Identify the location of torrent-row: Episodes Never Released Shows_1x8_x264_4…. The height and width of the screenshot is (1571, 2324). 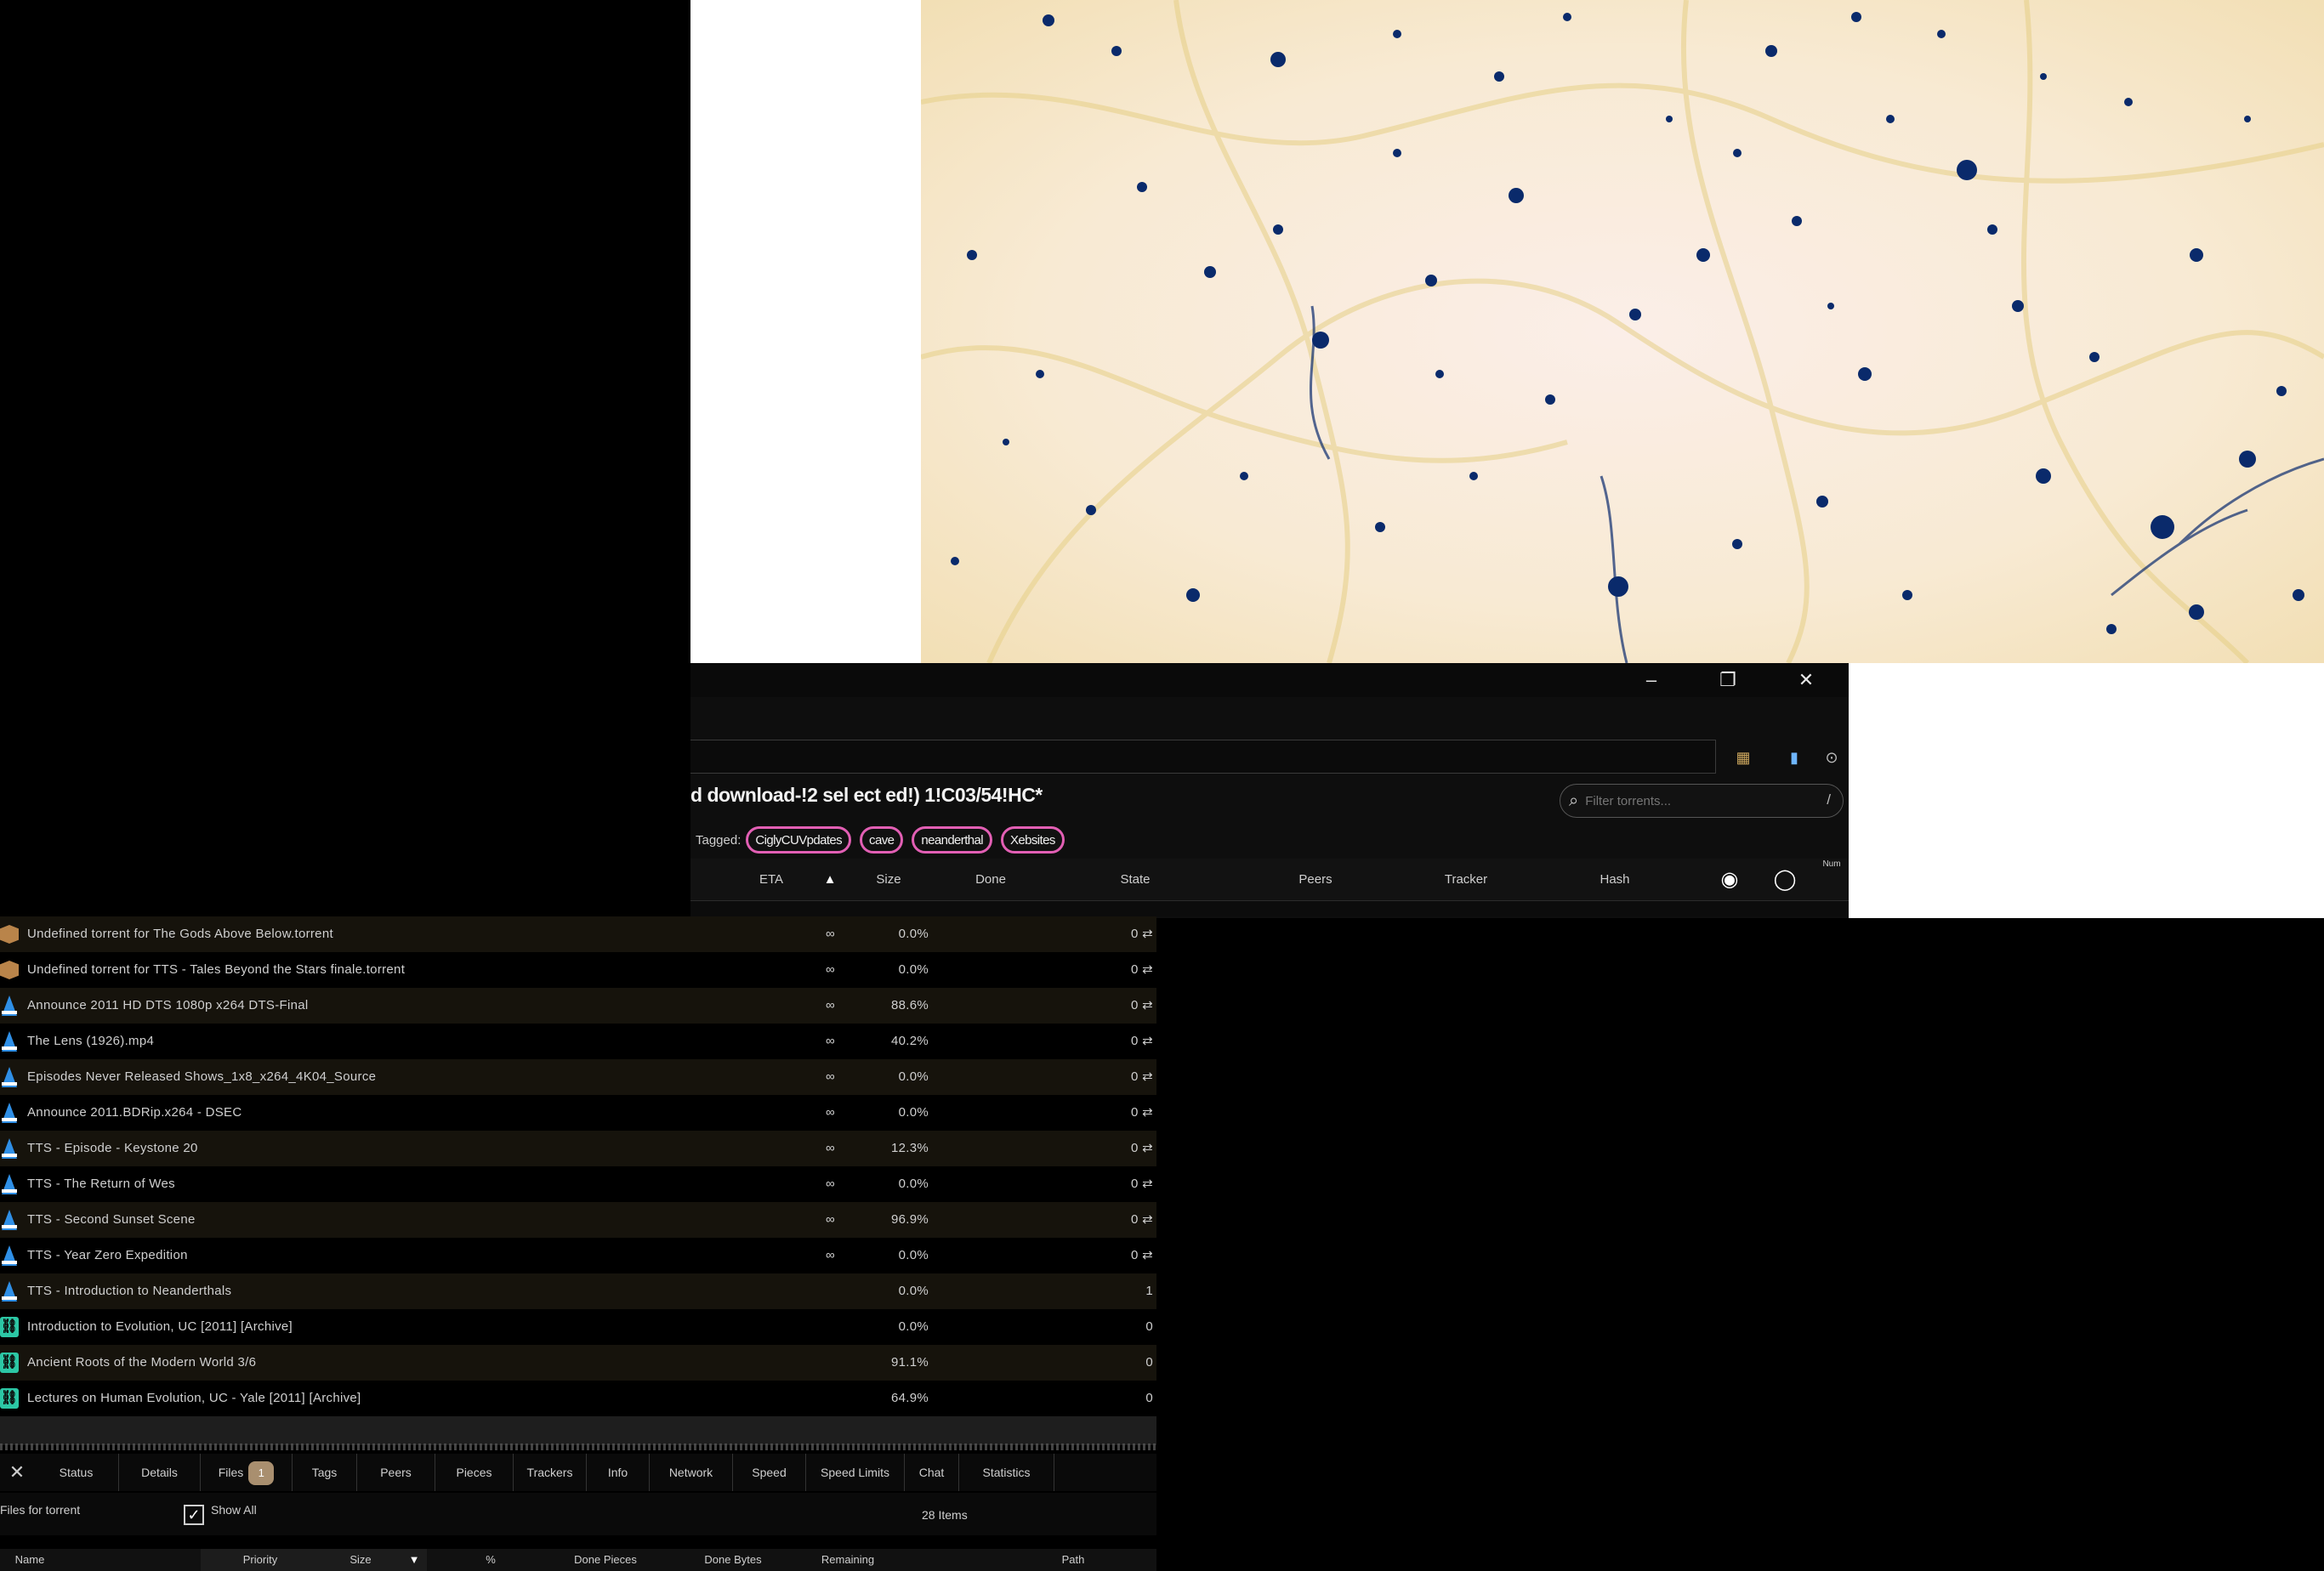
(578, 1077).